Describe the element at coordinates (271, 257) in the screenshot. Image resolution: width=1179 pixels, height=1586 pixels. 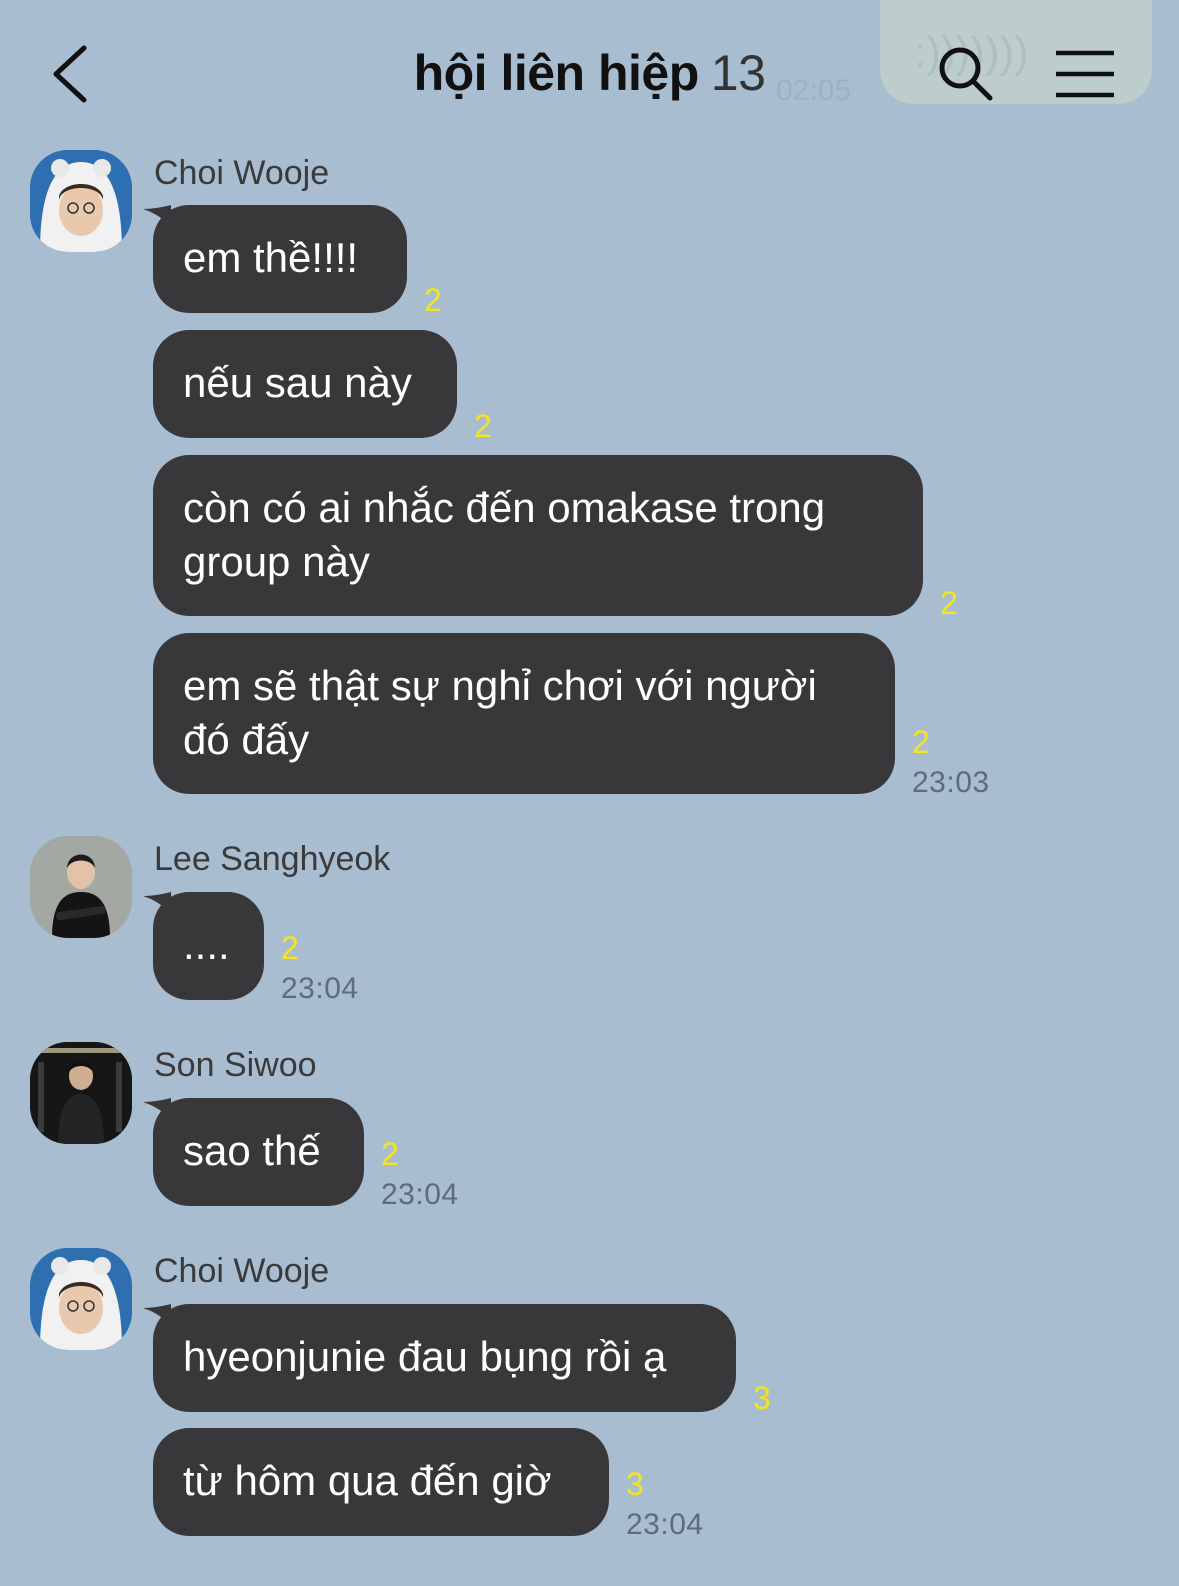
I see `message-text: em thề!!!!` at that location.